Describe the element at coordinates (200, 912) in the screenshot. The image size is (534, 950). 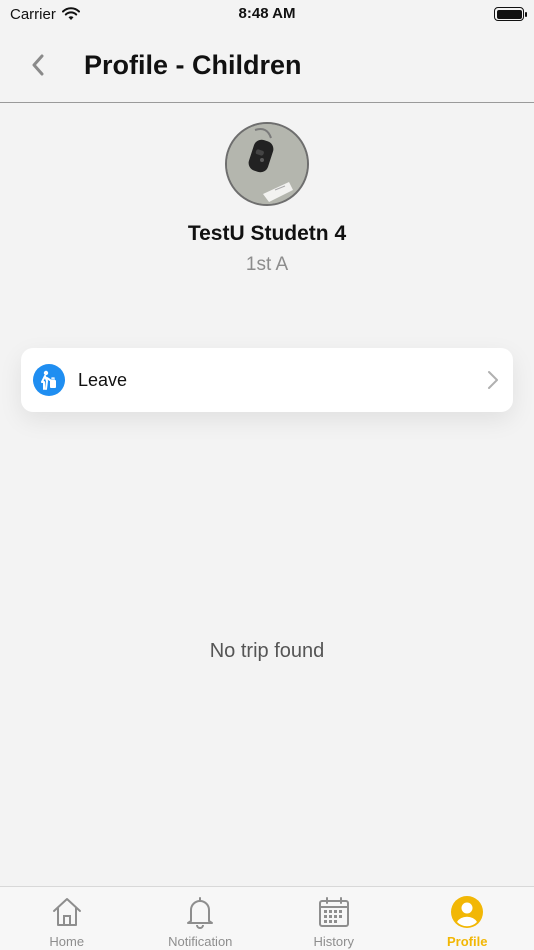
I see `bell-icon` at that location.